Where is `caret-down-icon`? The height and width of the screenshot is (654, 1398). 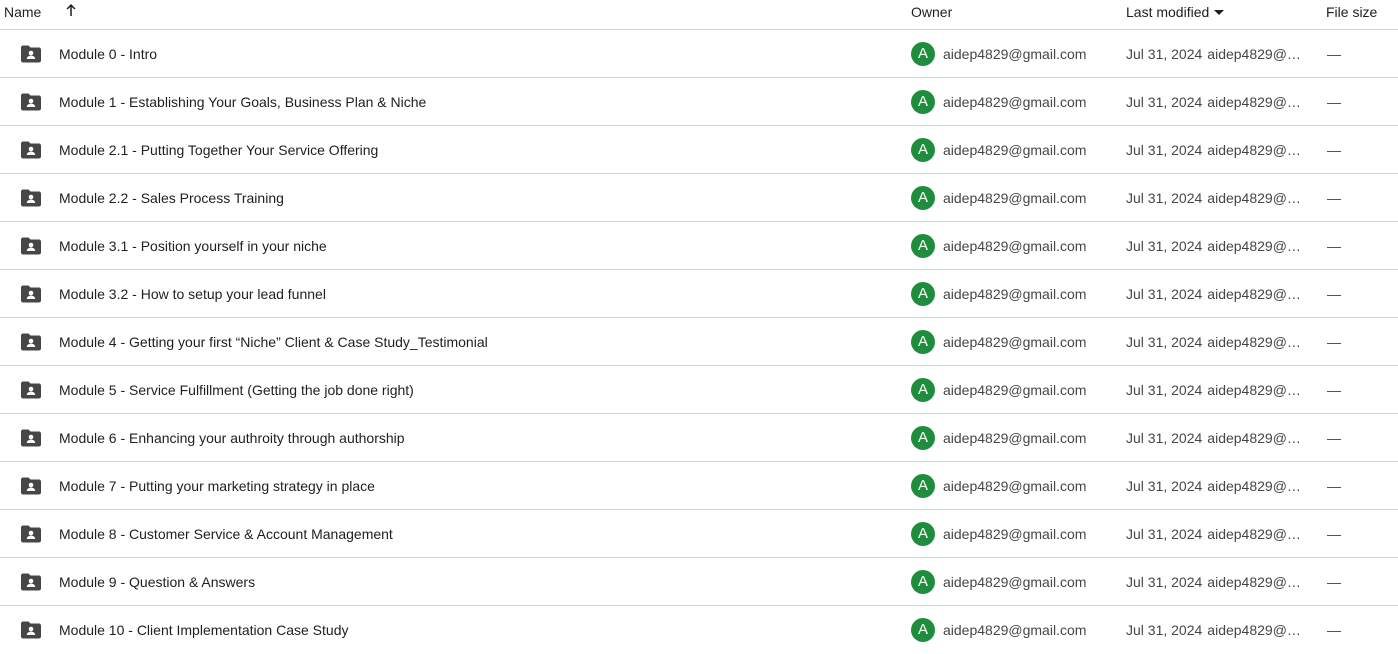 caret-down-icon is located at coordinates (1219, 12).